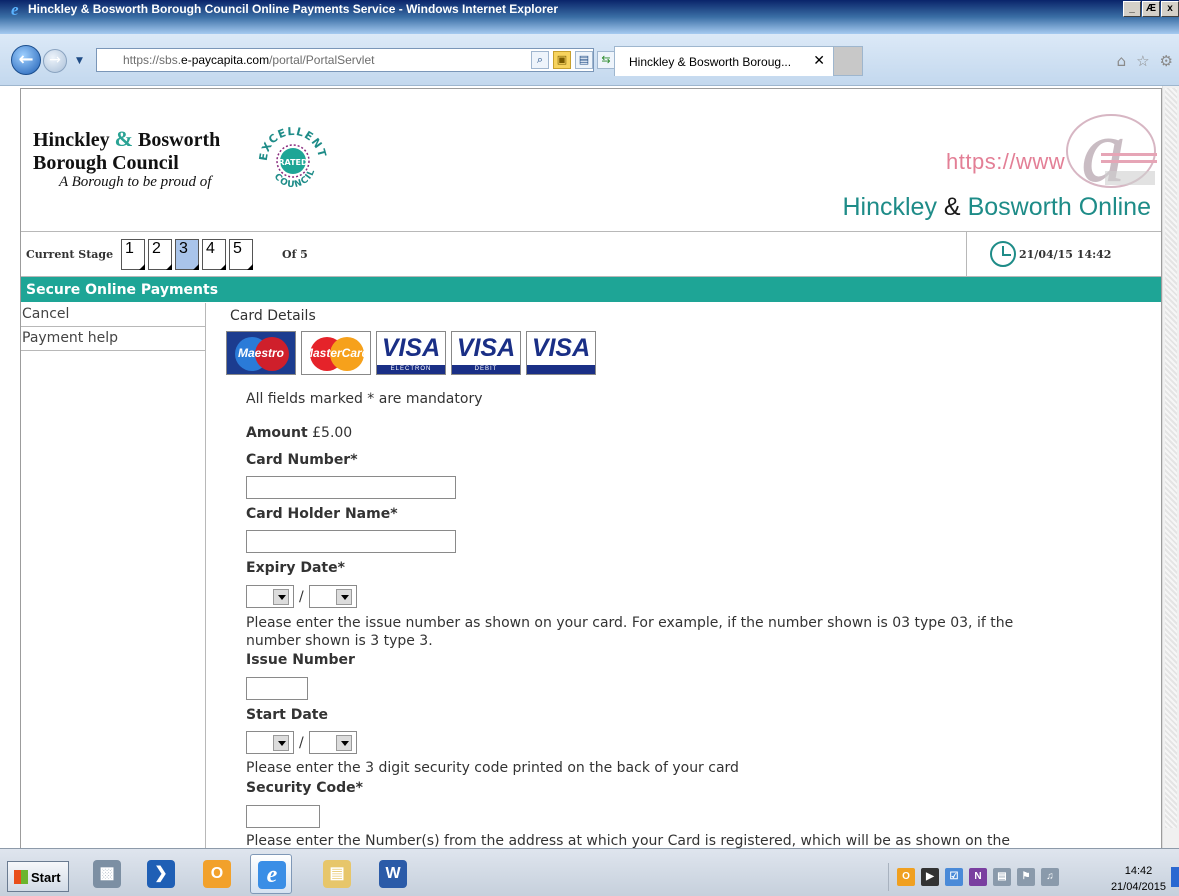 The width and height of the screenshot is (1179, 896). Describe the element at coordinates (1111, 151) in the screenshot. I see `at-symbol-swirl-icon: a` at that location.